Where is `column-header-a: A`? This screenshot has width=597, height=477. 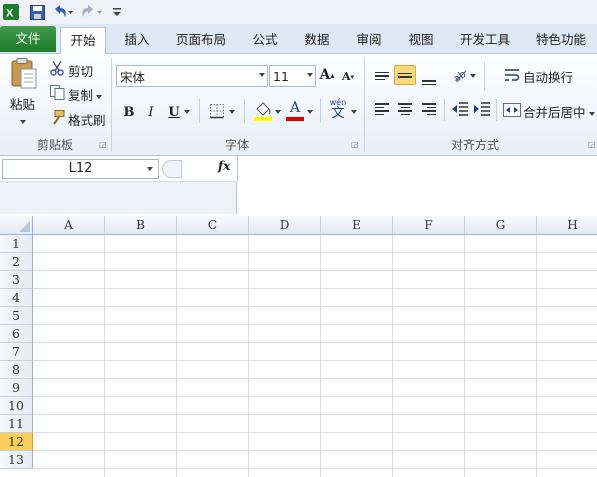 column-header-a: A is located at coordinates (69, 225).